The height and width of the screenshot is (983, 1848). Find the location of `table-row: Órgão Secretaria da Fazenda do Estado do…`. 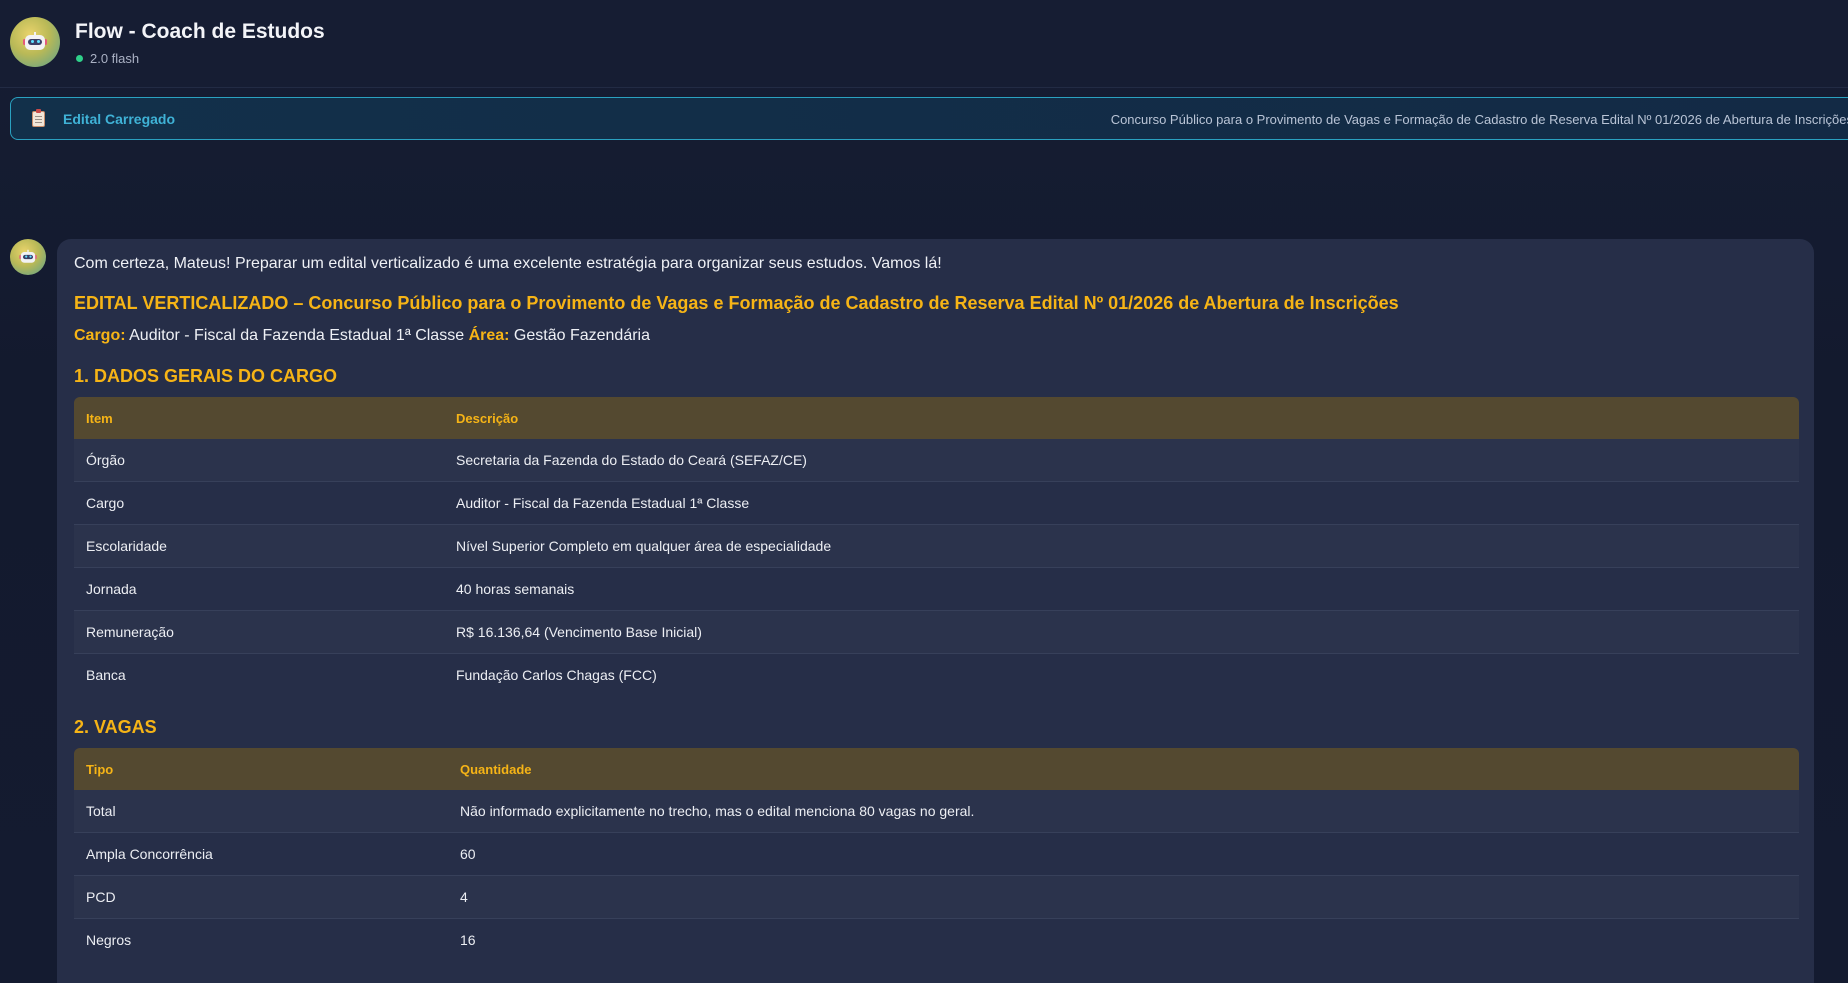

table-row: Órgão Secretaria da Fazenda do Estado do… is located at coordinates (936, 460).